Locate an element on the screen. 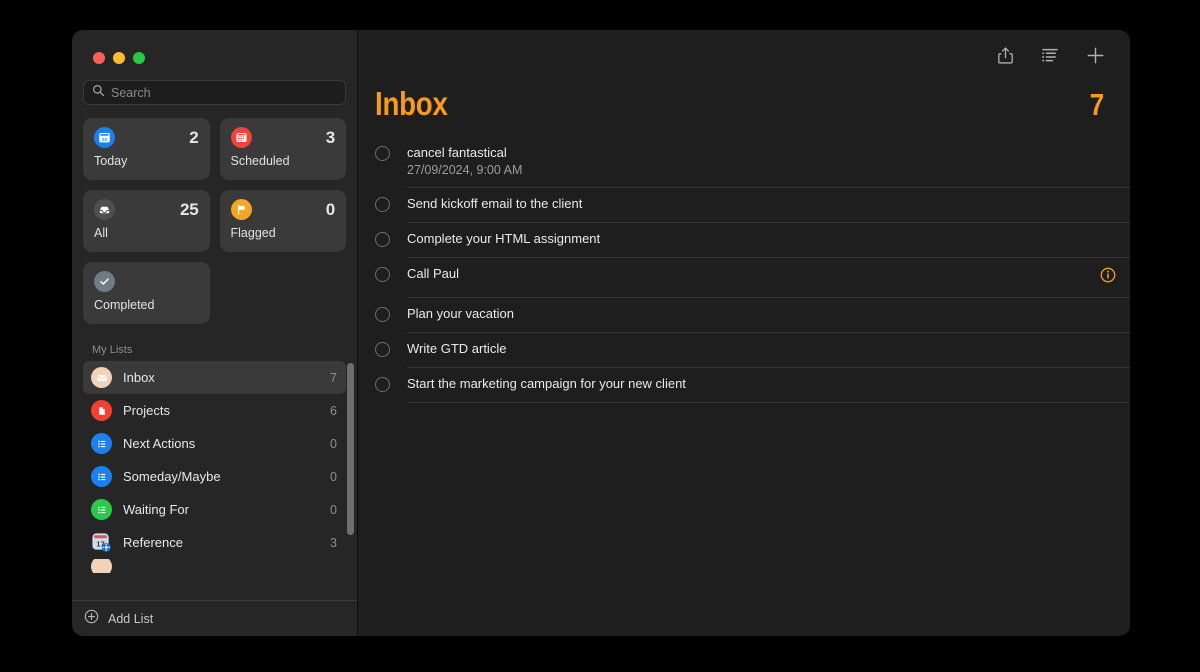  reminder-row: cancel fantastical 27/09/2024, 9:00 AM is located at coordinates (744, 162).